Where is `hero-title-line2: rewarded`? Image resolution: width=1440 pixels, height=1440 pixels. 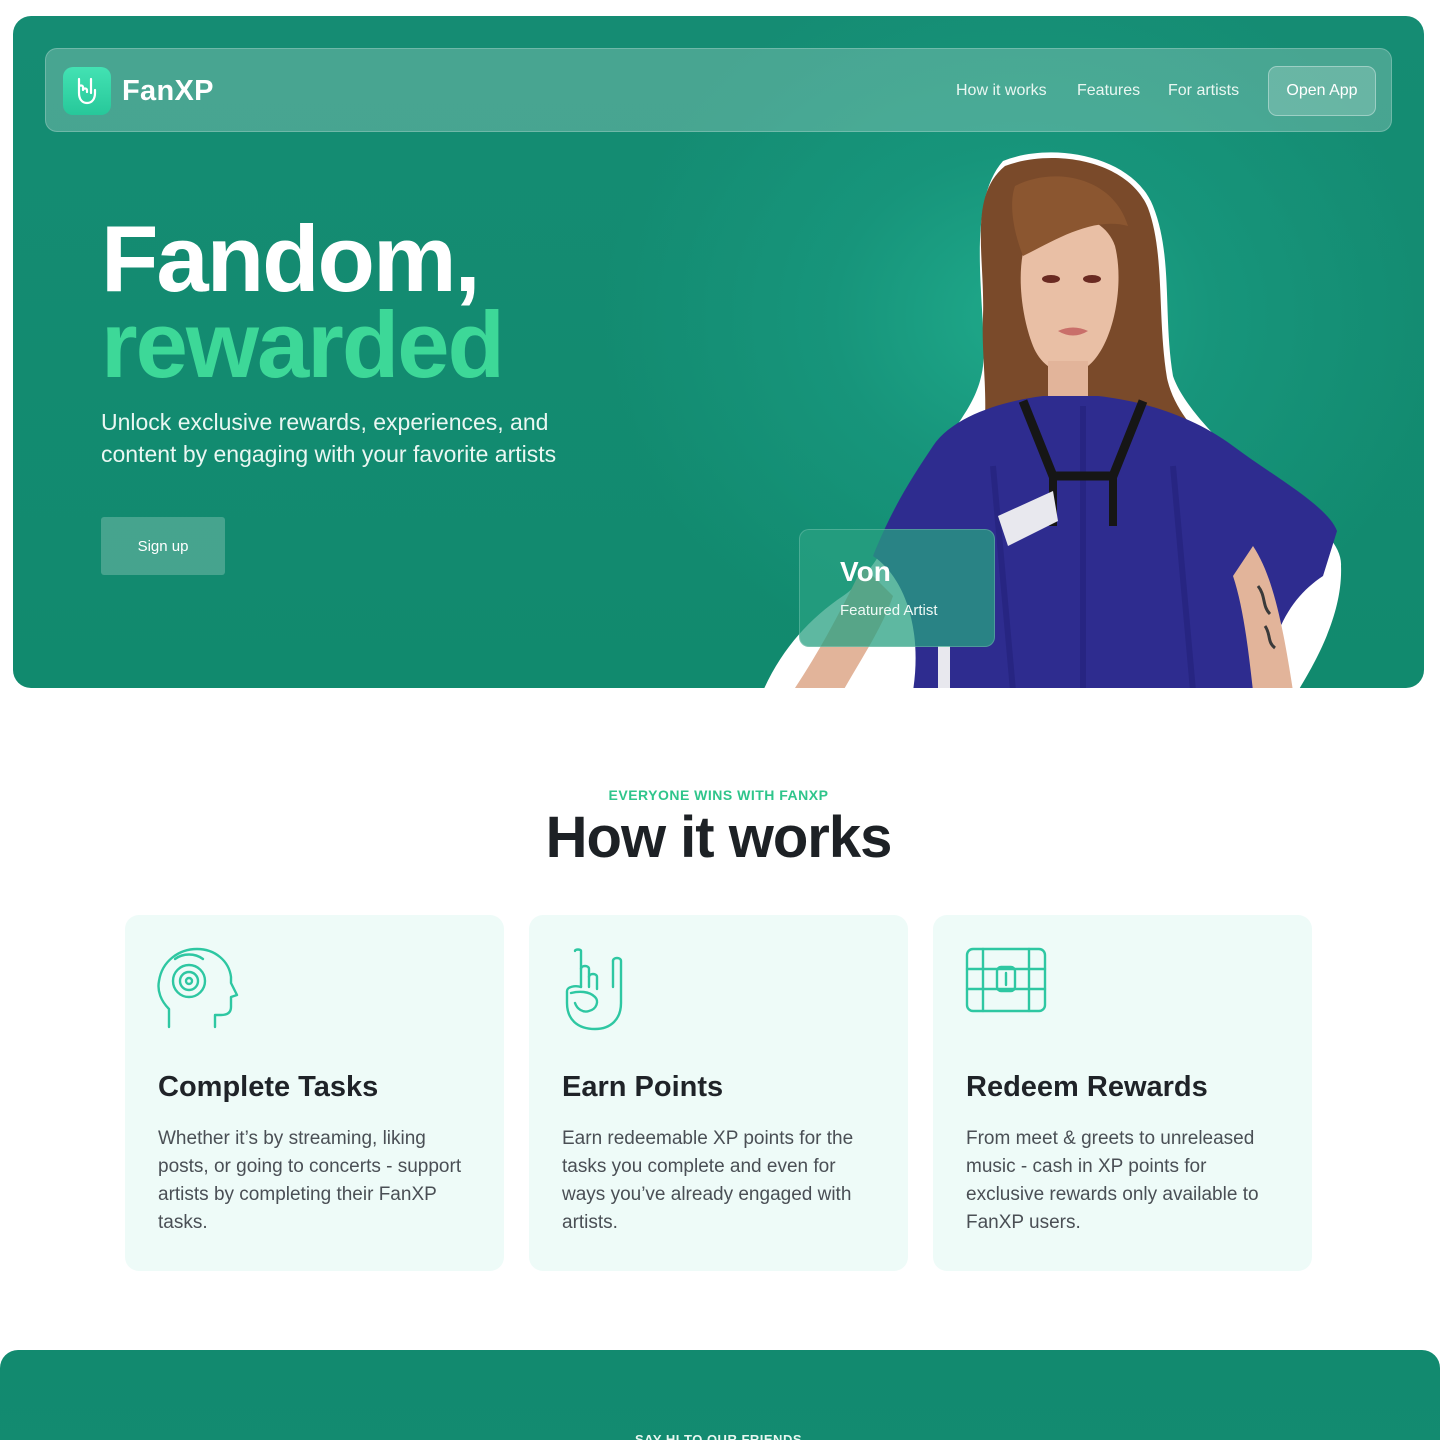 hero-title-line2: rewarded is located at coordinates (303, 344).